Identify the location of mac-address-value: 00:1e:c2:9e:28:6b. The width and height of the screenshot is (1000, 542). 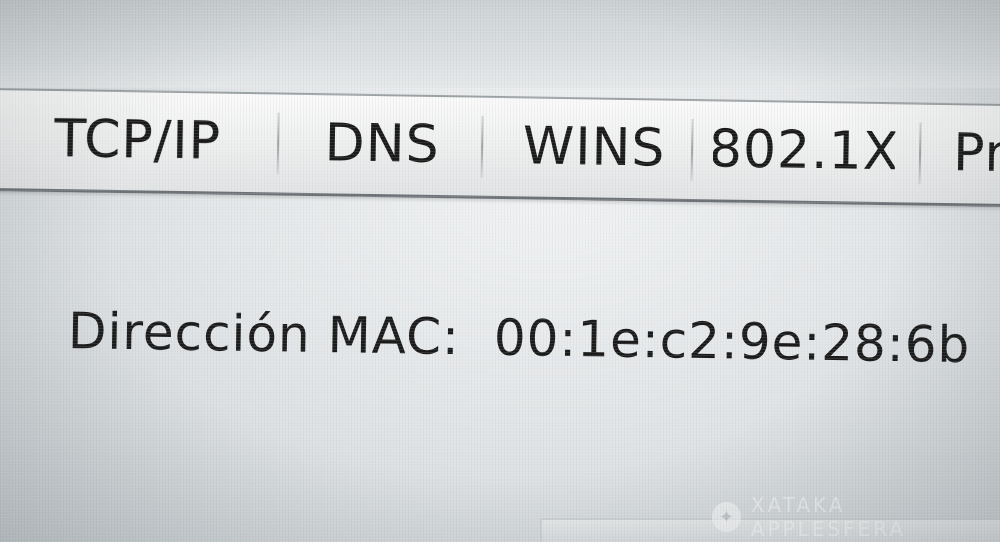
(732, 341).